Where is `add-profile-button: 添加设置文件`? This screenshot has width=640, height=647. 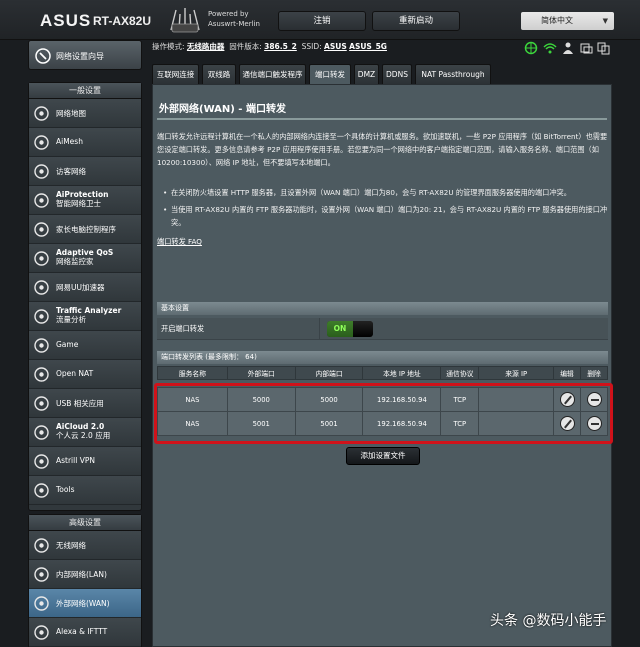 add-profile-button: 添加设置文件 is located at coordinates (383, 456).